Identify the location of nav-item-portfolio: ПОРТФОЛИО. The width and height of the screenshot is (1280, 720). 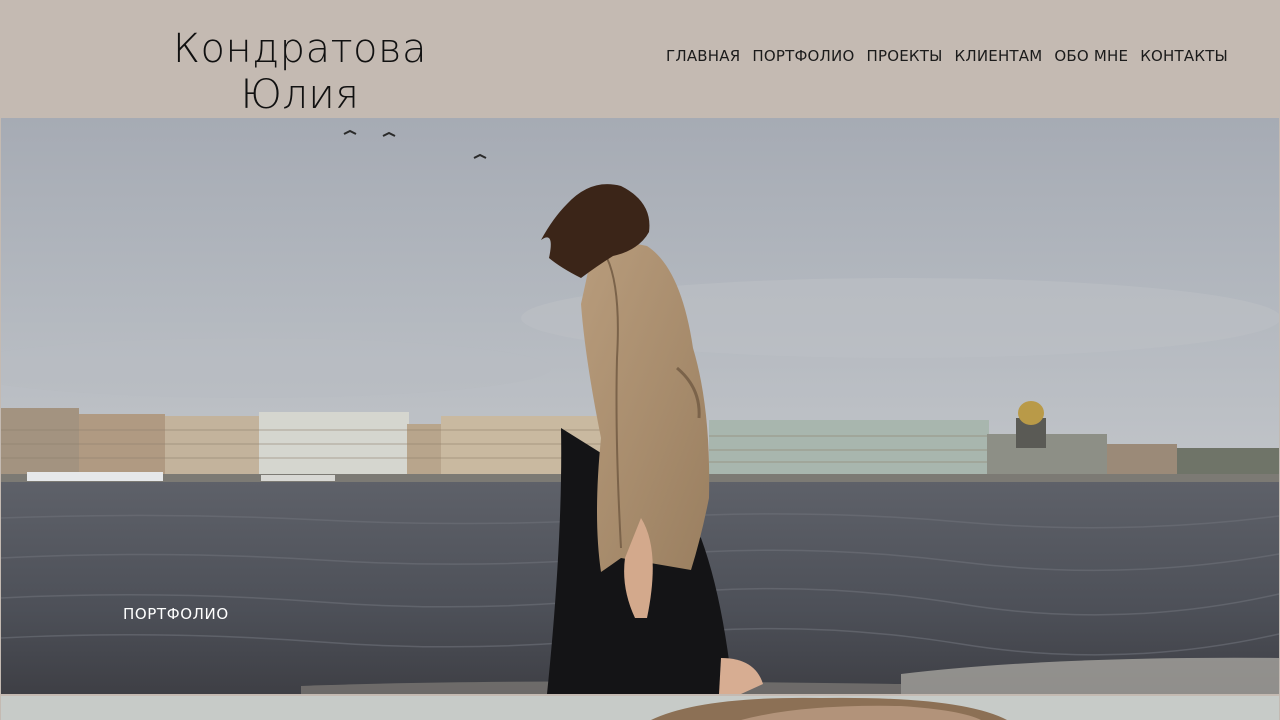
(803, 56).